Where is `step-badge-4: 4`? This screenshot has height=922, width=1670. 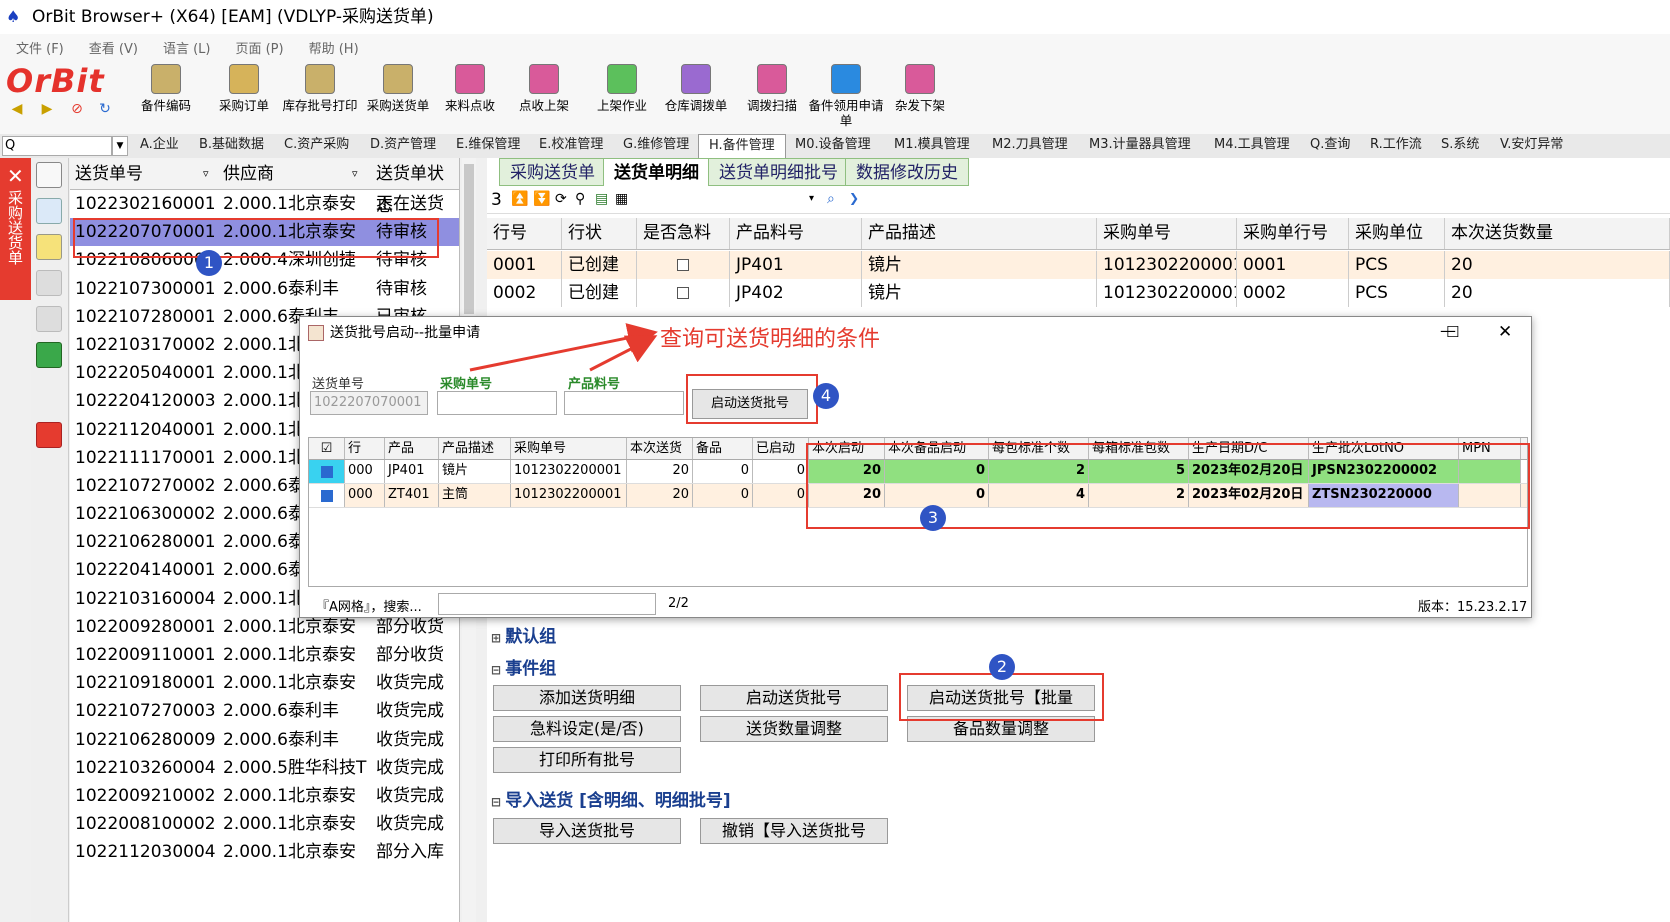 step-badge-4: 4 is located at coordinates (826, 396).